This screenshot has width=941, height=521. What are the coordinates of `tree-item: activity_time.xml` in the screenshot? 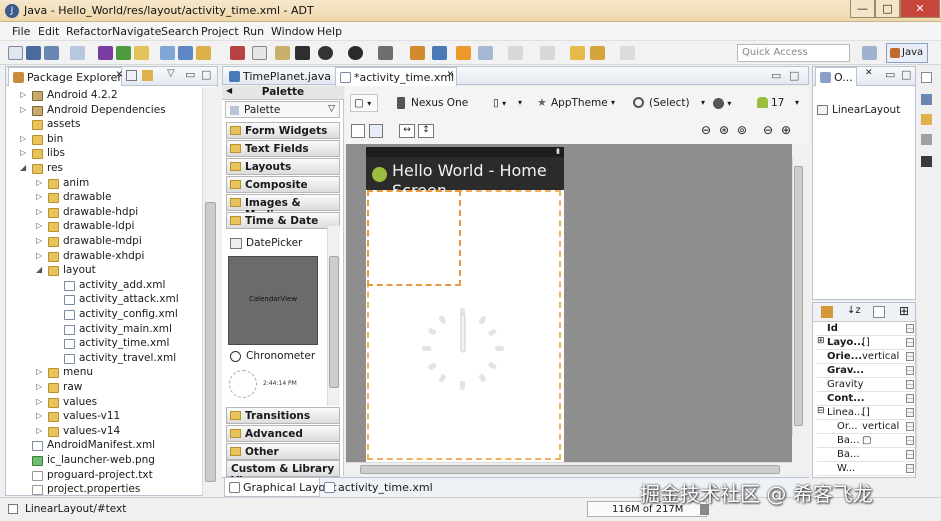 It's located at (103, 344).